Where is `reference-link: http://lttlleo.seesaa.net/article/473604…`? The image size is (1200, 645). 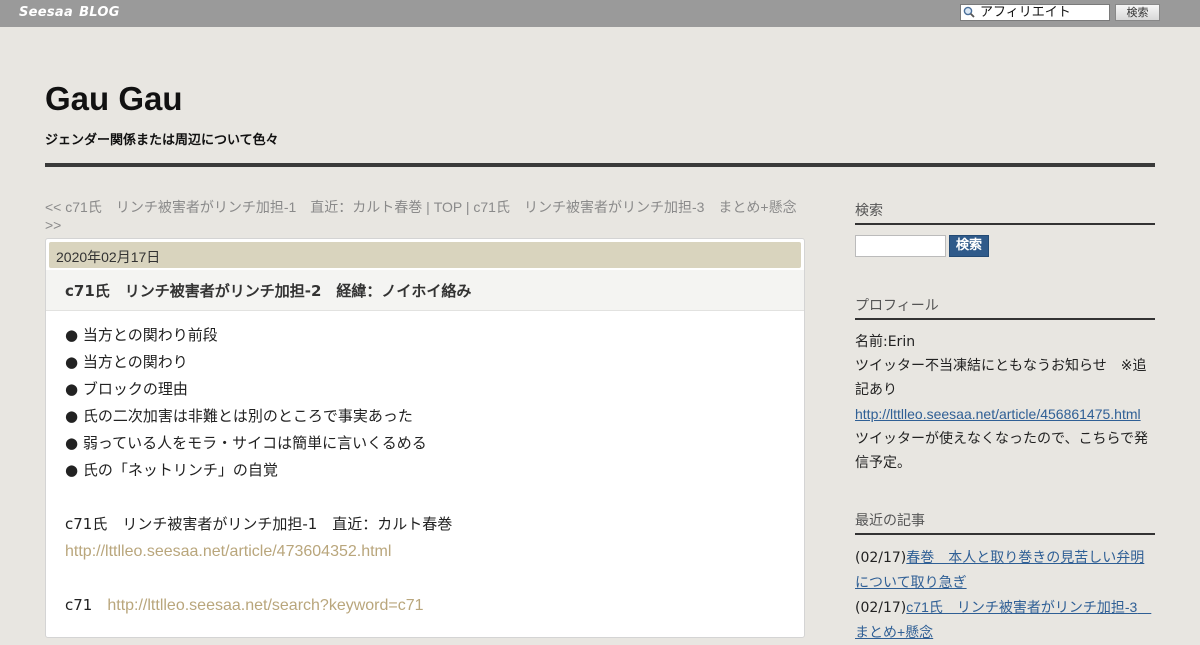 reference-link: http://lttlleo.seesaa.net/article/473604… is located at coordinates (228, 551).